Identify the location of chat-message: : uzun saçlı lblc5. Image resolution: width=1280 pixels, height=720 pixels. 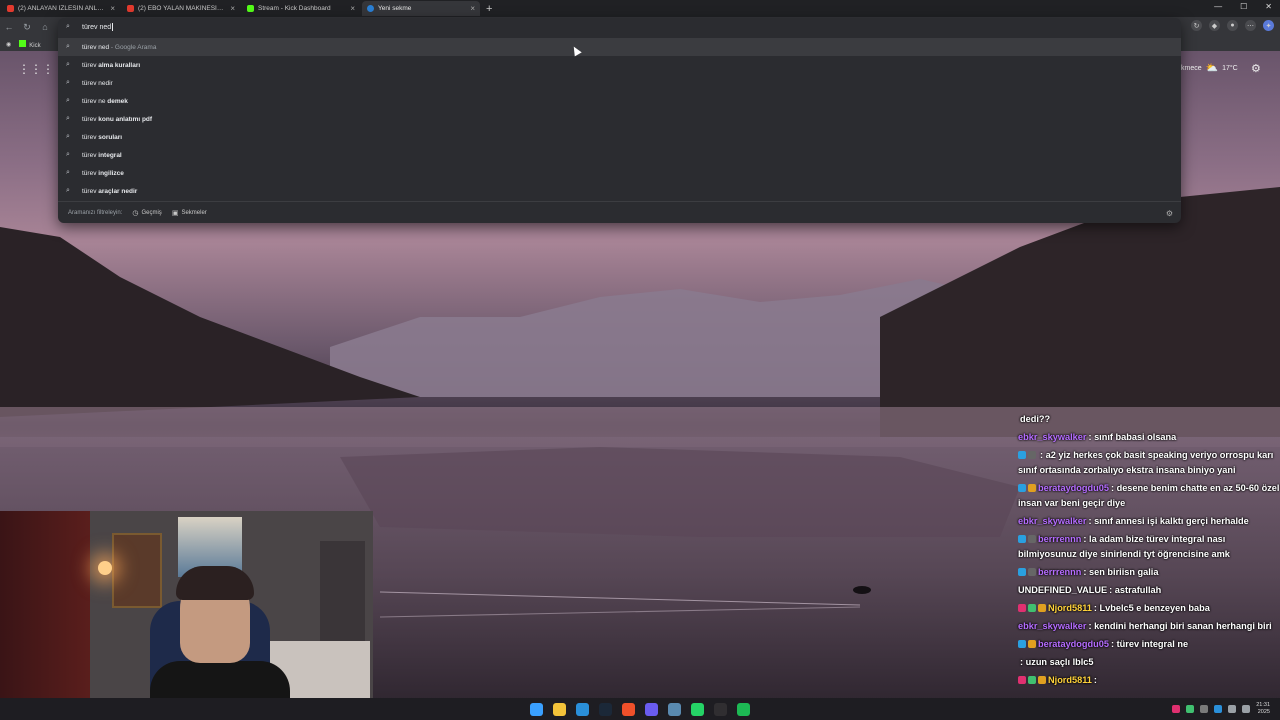
(1149, 662).